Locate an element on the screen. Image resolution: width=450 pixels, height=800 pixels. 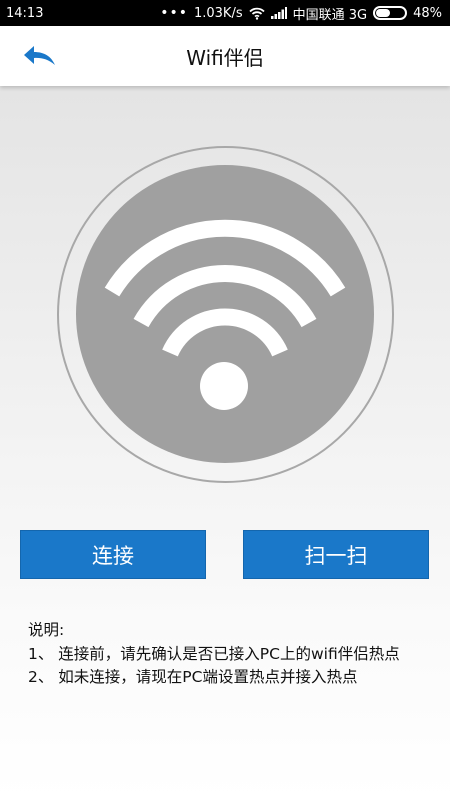
wifi-signal-icon is located at coordinates (256, 13).